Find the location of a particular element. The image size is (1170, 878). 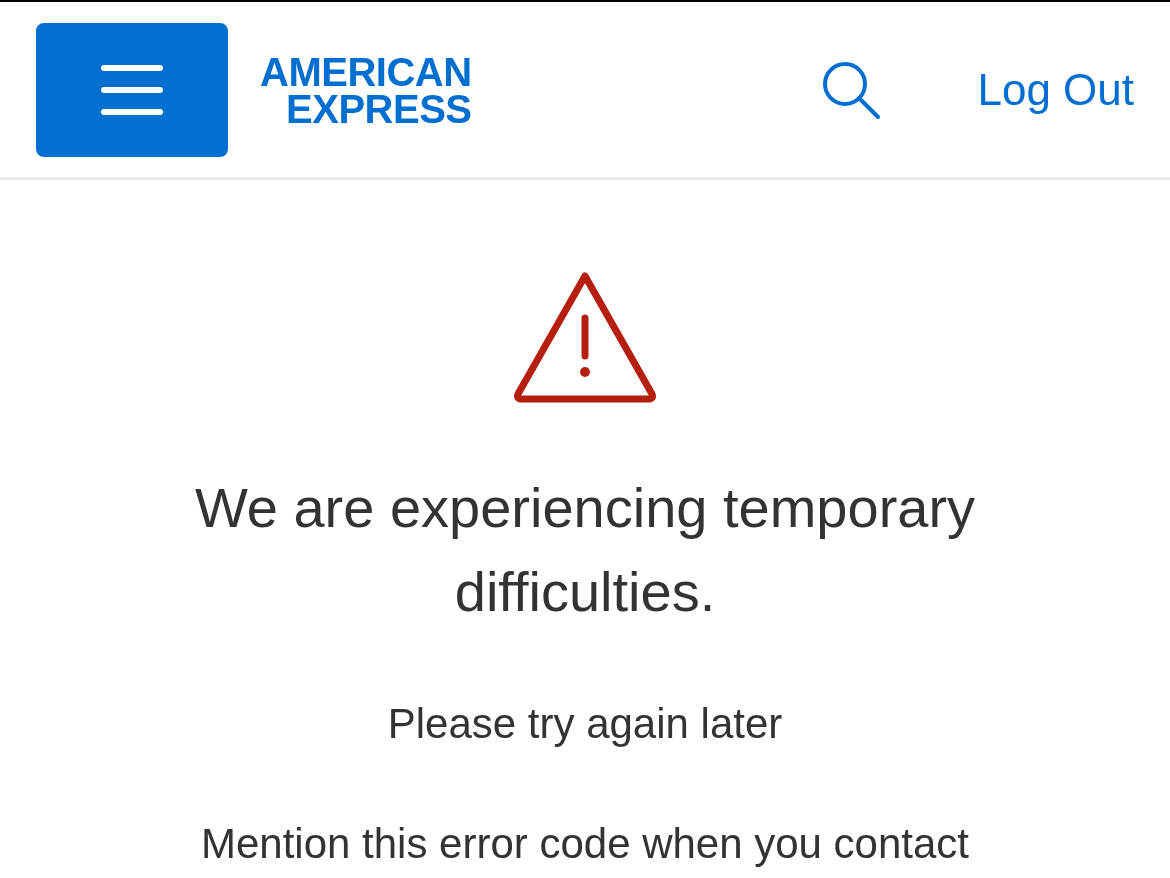

error-message: Please try again later is located at coordinates (585, 724).